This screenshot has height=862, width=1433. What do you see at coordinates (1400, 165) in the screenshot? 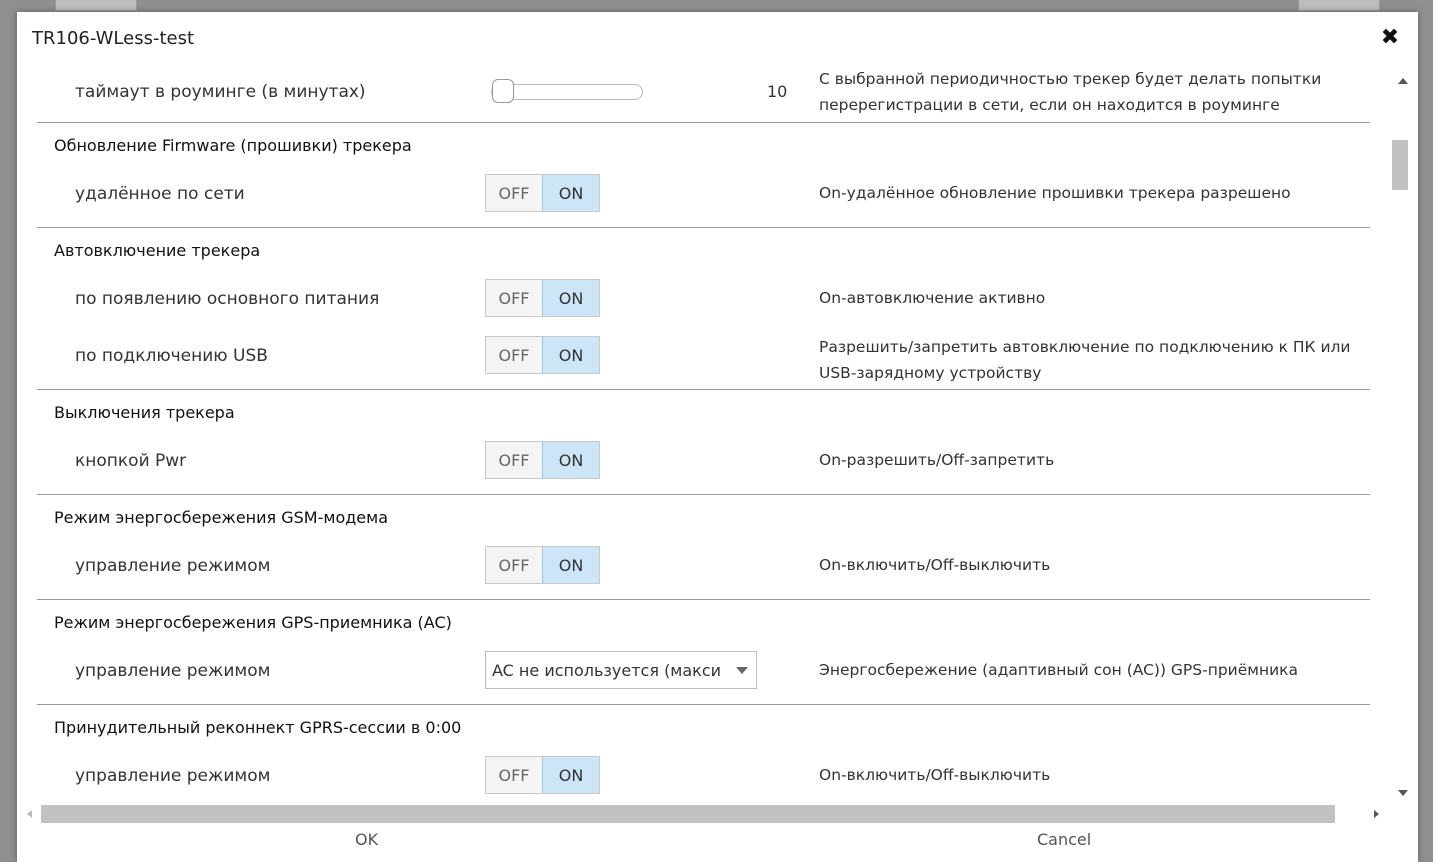
I see `vertical-scroll-thumb` at bounding box center [1400, 165].